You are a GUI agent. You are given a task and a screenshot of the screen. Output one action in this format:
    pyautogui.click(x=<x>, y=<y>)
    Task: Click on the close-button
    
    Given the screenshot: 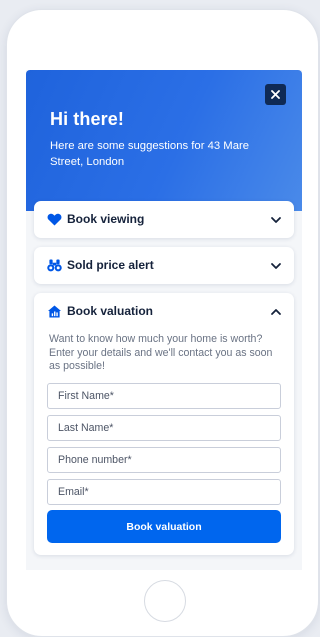 What is the action you would take?
    pyautogui.click(x=275, y=94)
    